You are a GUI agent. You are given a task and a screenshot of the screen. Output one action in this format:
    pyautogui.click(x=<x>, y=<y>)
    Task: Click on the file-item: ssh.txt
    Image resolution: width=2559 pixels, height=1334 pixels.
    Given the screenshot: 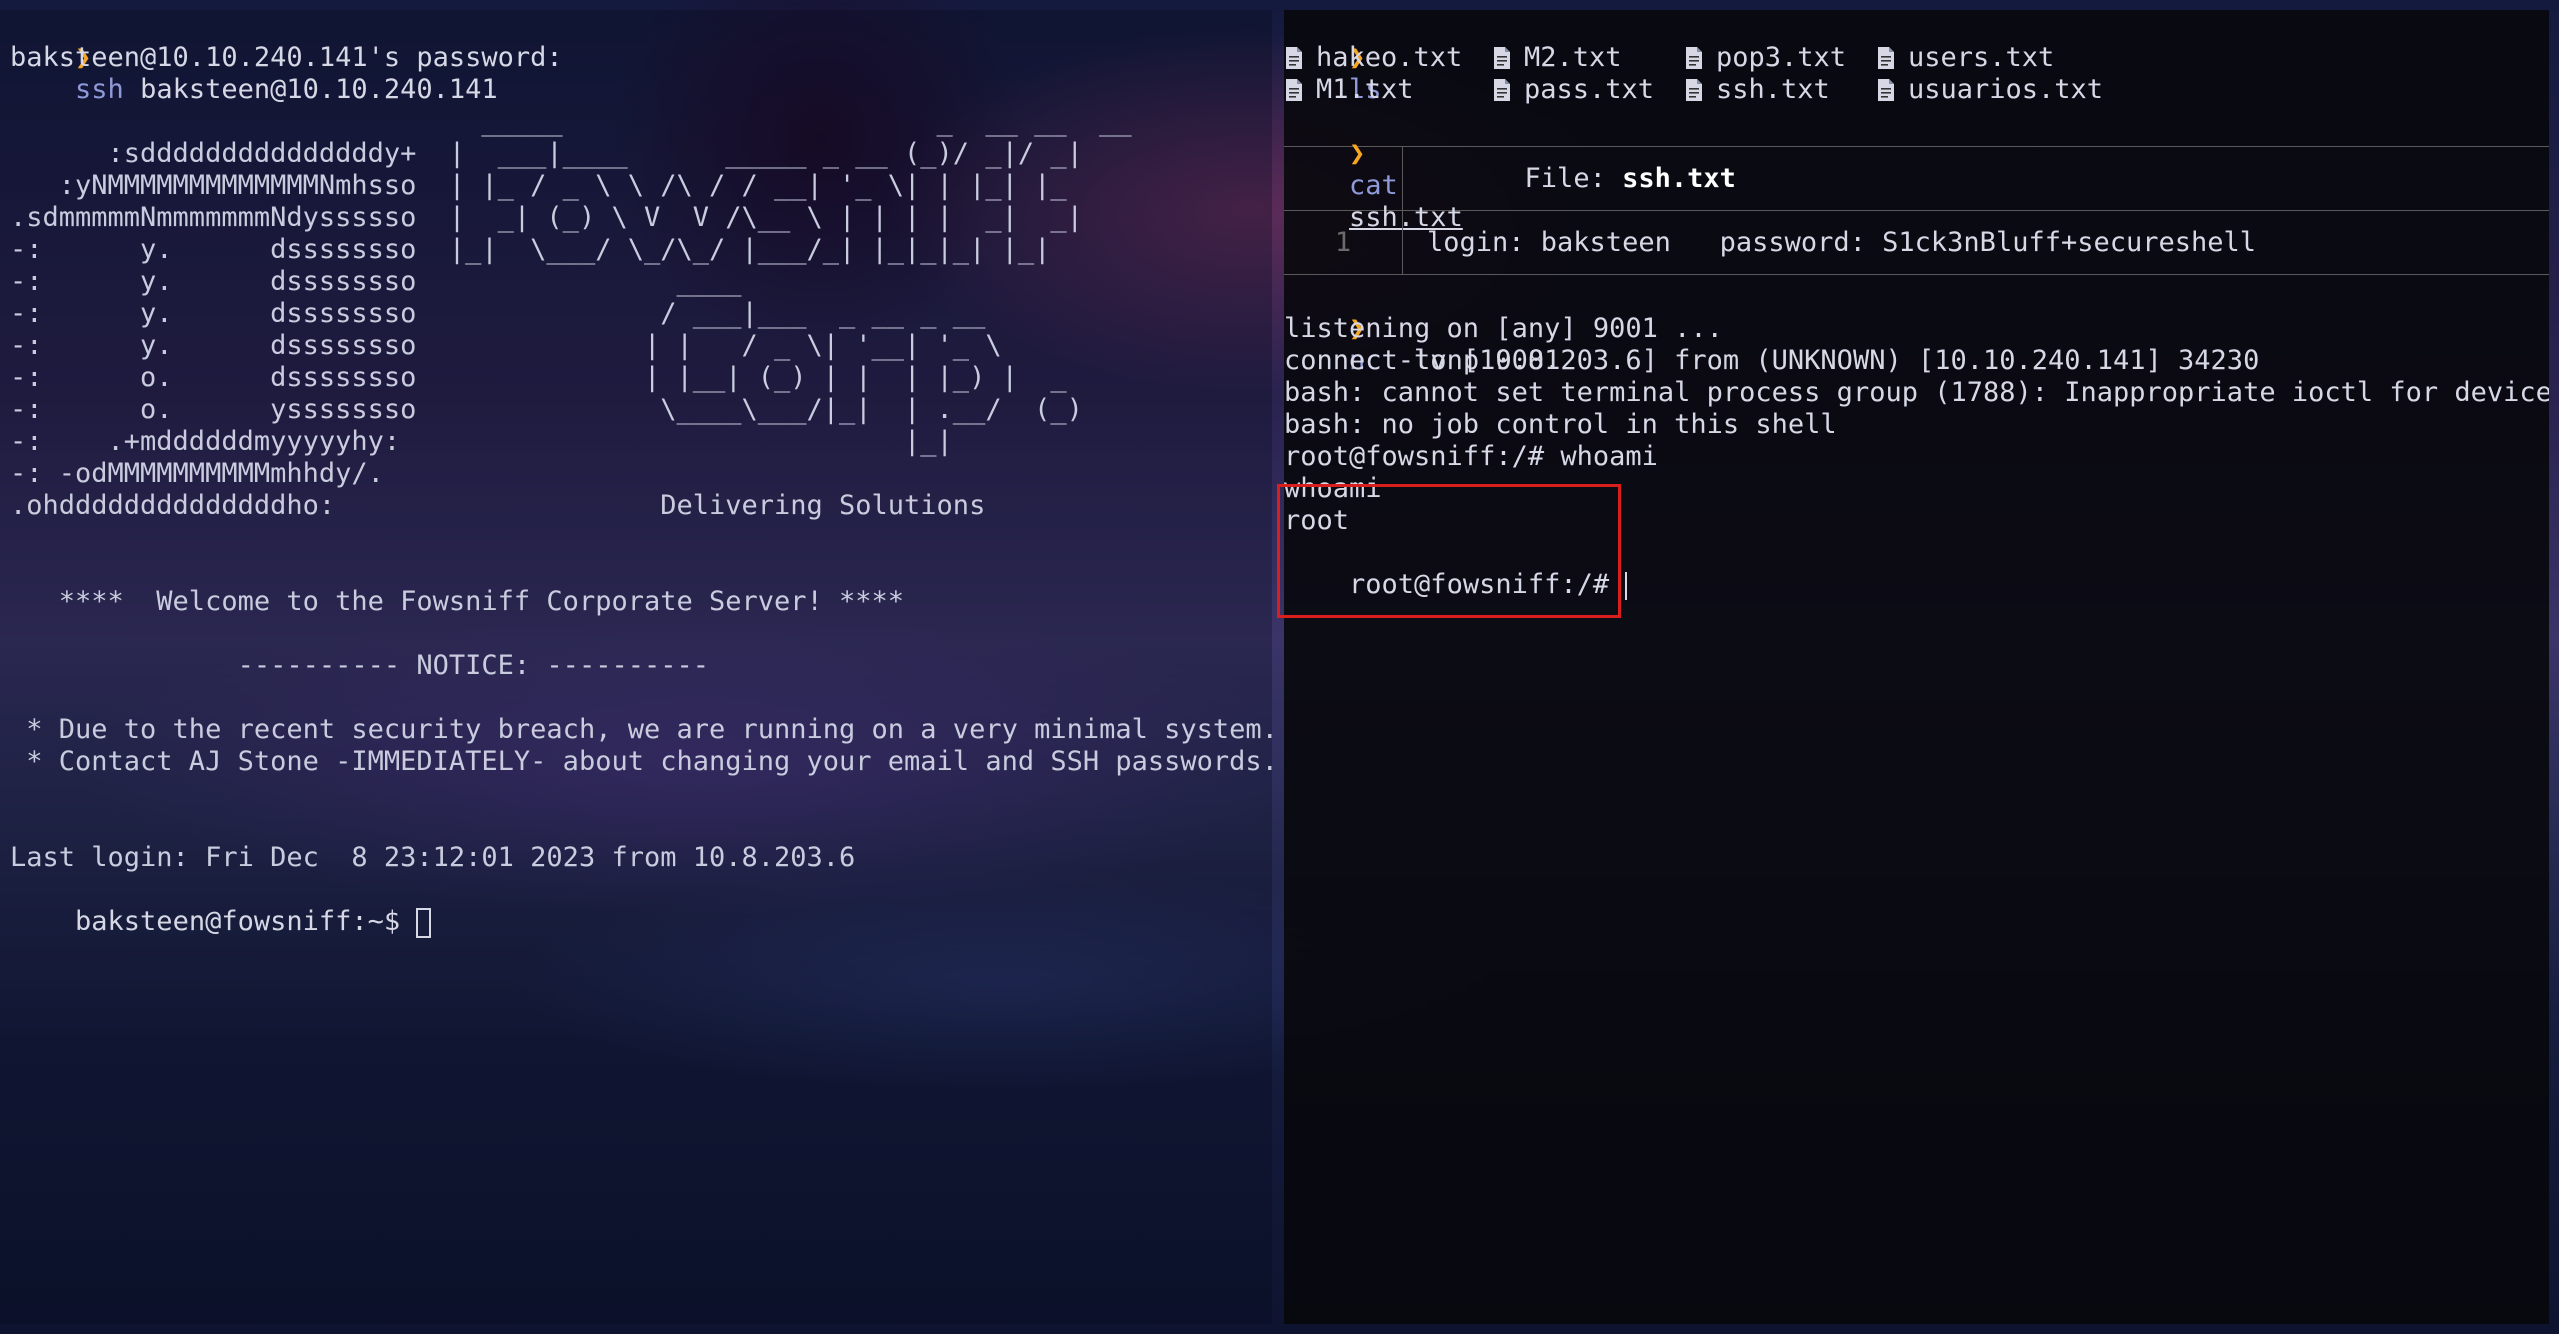 What is the action you would take?
    pyautogui.click(x=1780, y=90)
    